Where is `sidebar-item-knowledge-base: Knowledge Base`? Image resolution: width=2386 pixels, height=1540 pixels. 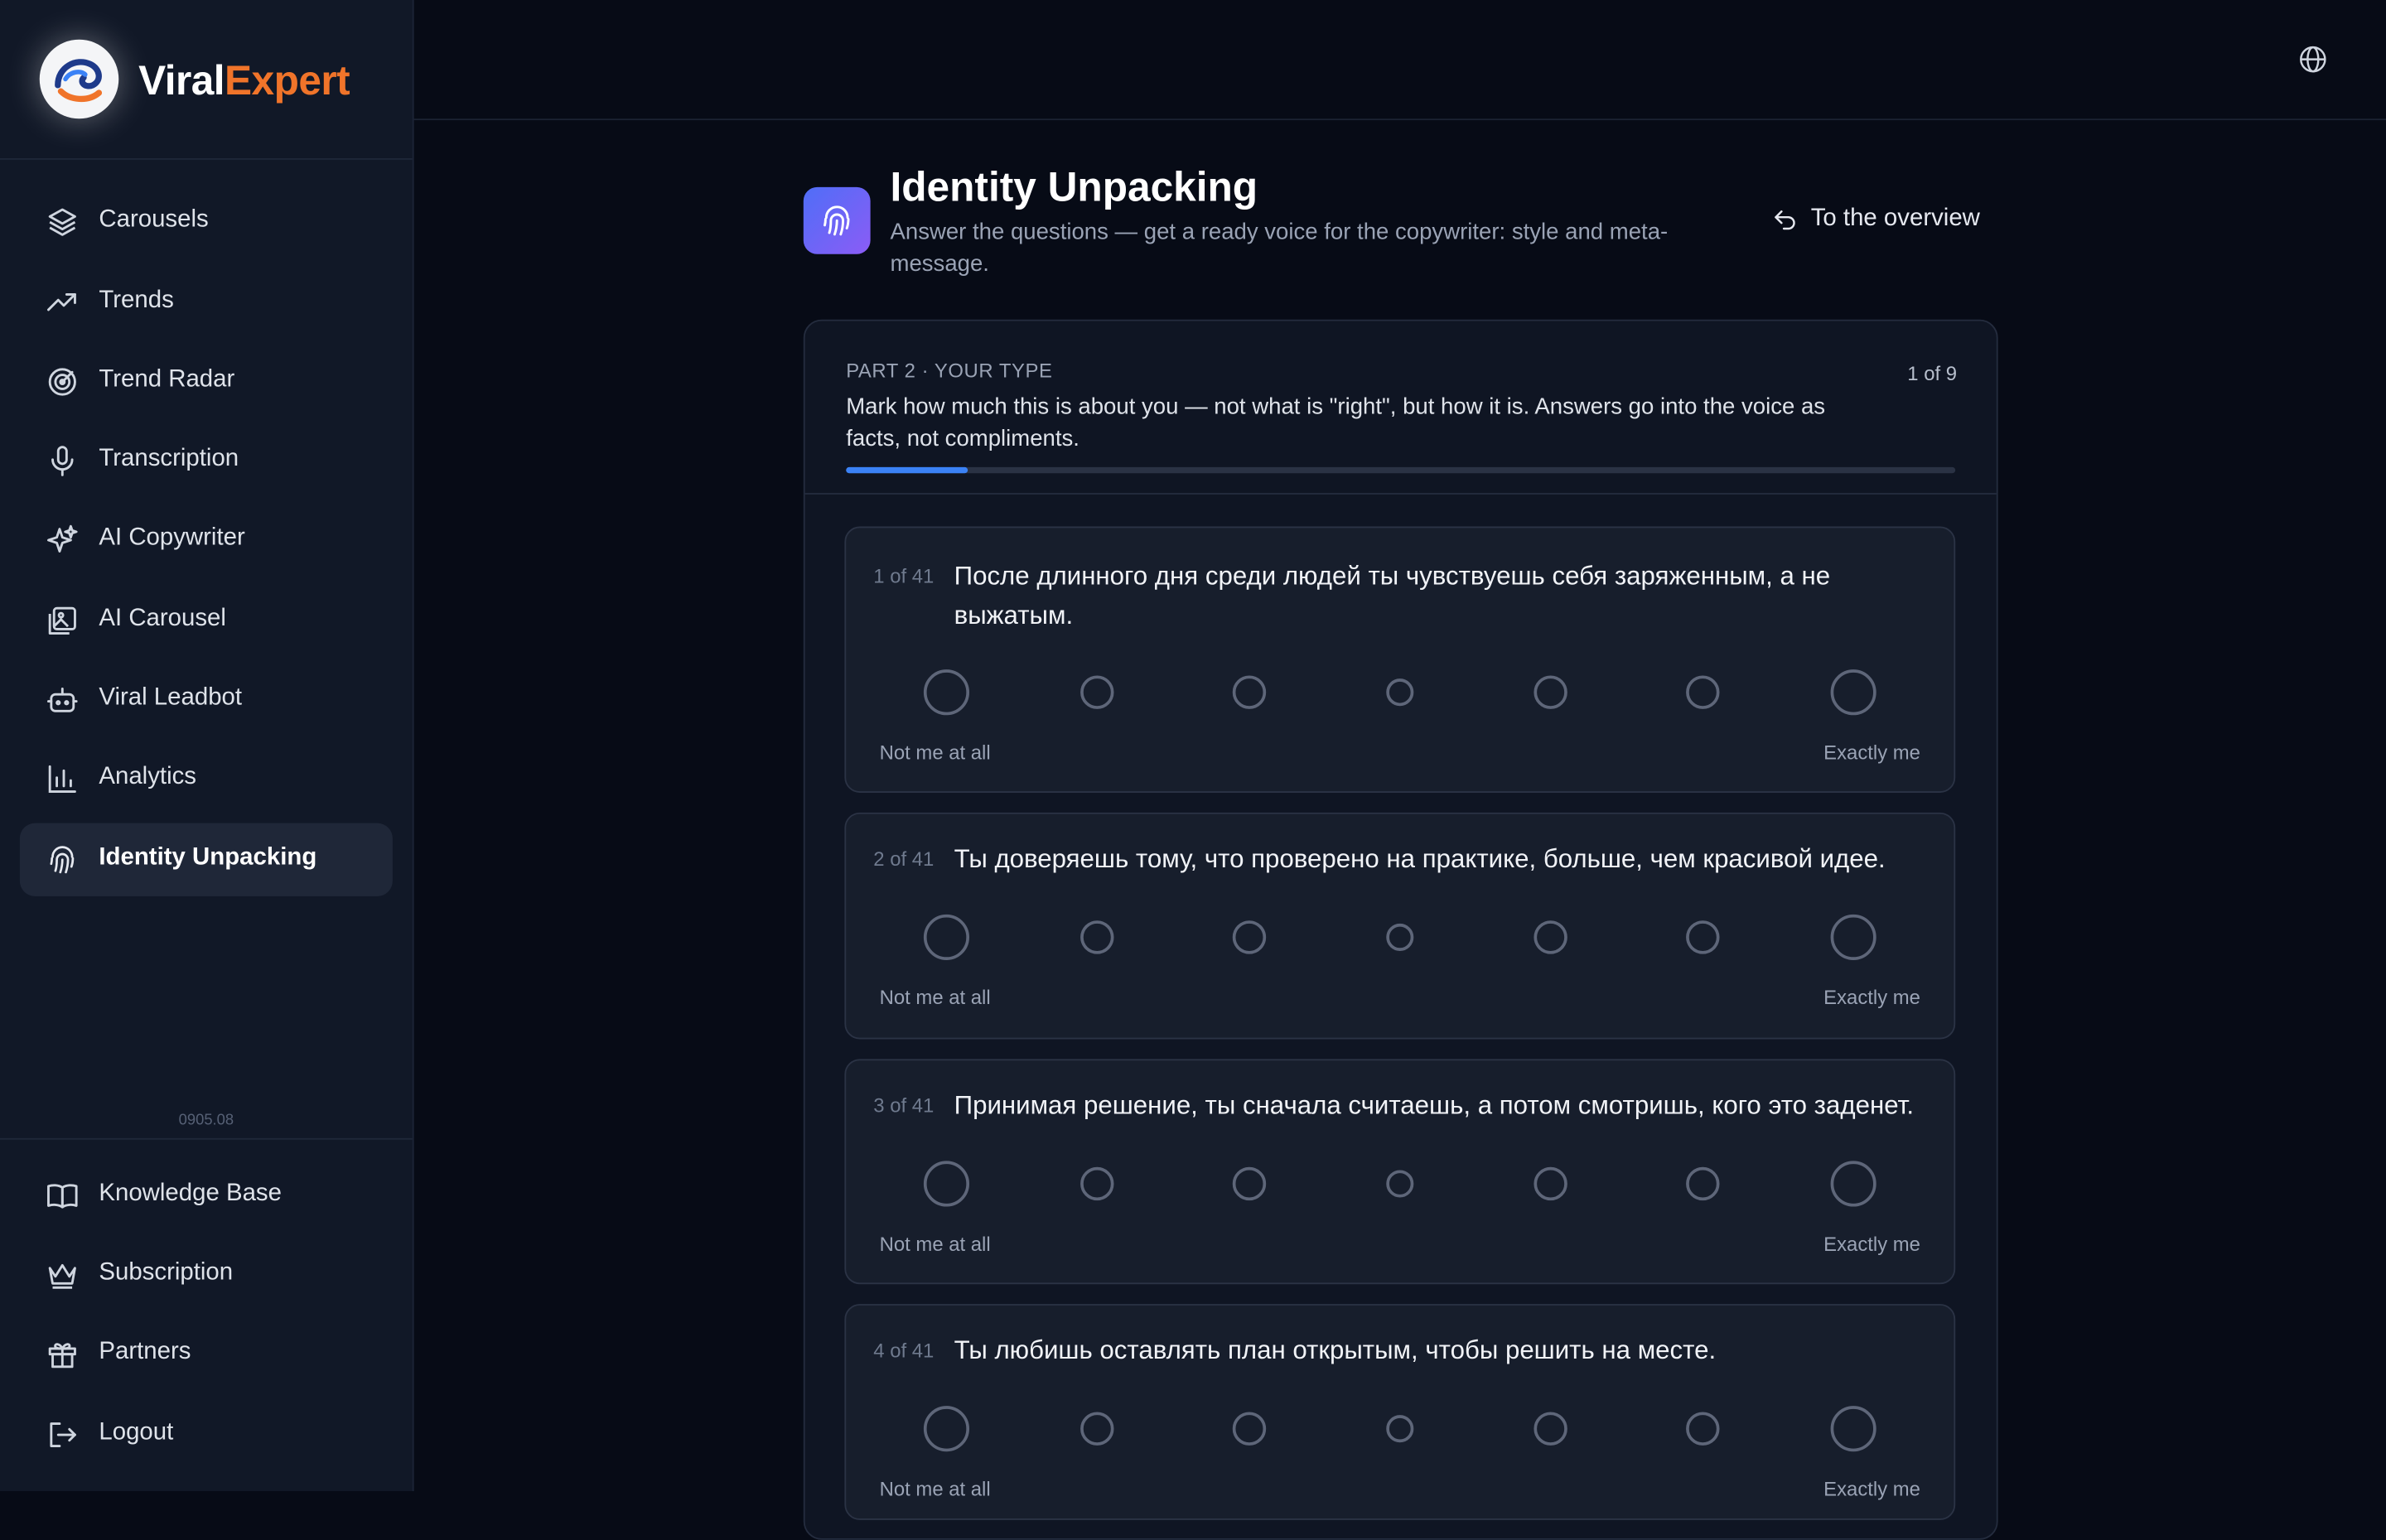 sidebar-item-knowledge-base: Knowledge Base is located at coordinates (207, 1196).